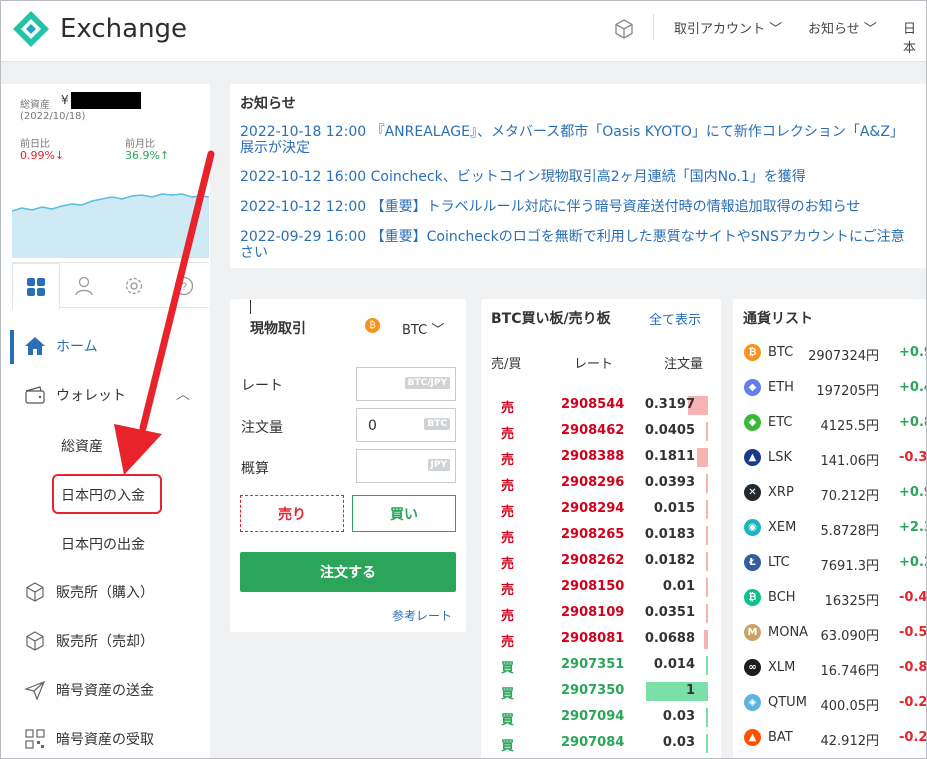  I want to click on orderbook-row: 売 2908296 0.0393, so click(601, 484).